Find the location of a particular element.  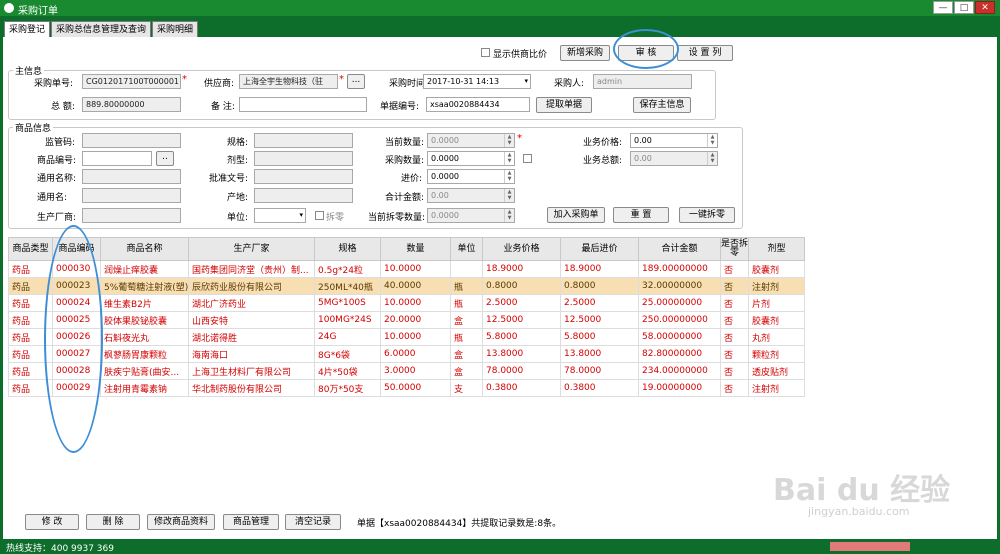

add-to-order-button: 加入采购单 is located at coordinates (576, 215).